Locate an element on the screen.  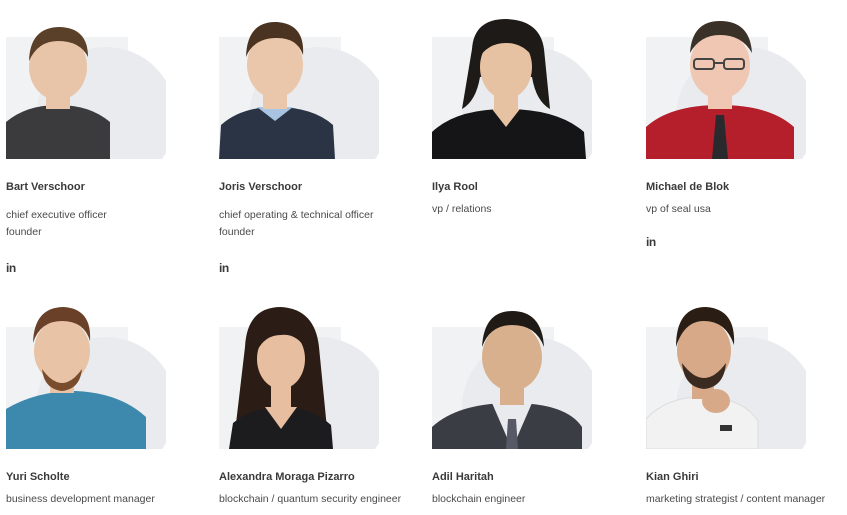
team-member-role: blockchain engineer is located at coordinates (479, 499).